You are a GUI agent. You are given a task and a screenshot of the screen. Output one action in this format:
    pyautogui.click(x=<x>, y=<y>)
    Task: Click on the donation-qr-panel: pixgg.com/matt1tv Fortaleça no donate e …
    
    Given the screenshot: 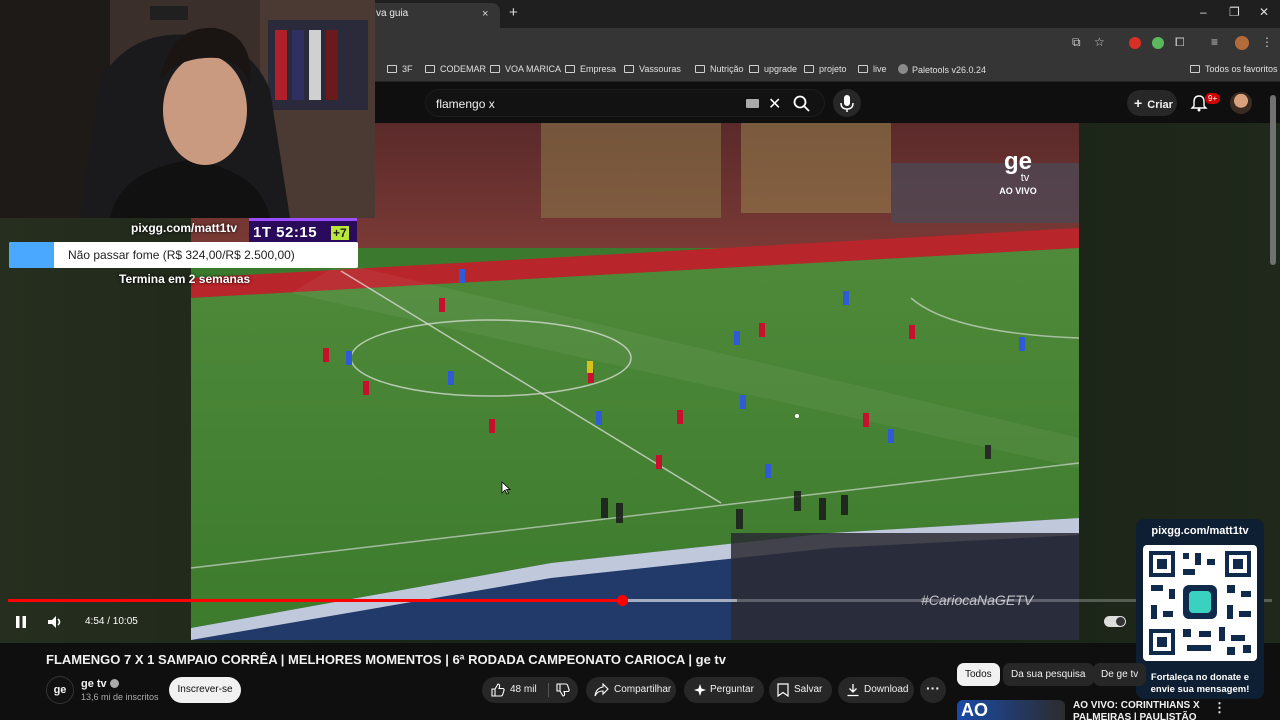 What is the action you would take?
    pyautogui.click(x=1200, y=609)
    